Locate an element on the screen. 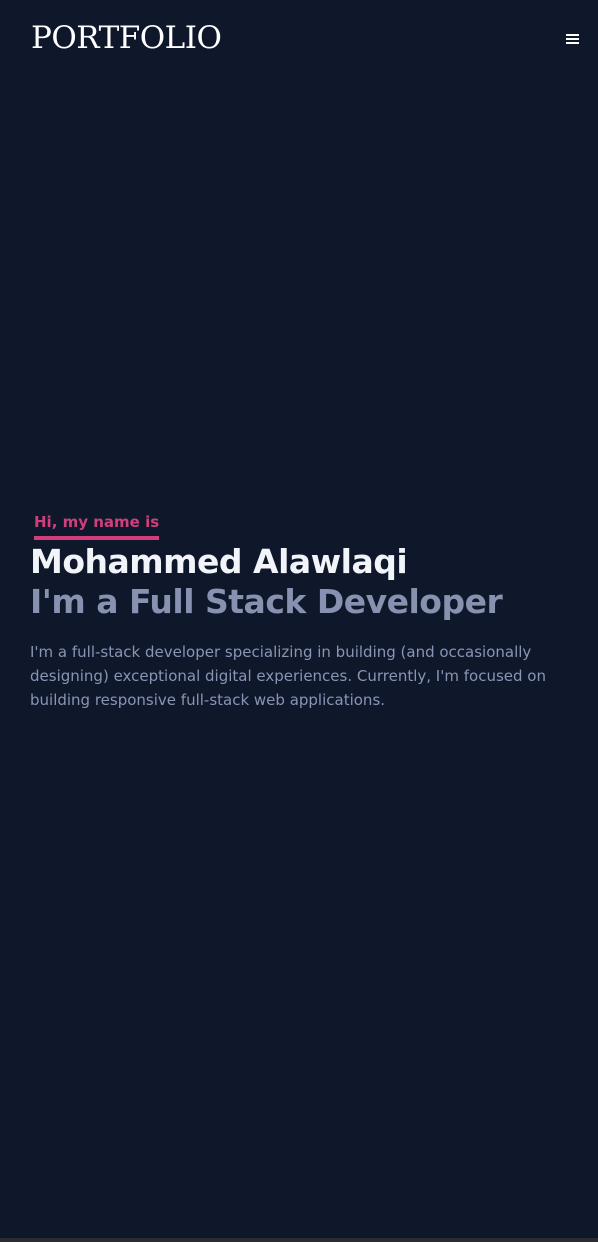 The image size is (598, 1242). hamburger-menu-icon is located at coordinates (573, 39).